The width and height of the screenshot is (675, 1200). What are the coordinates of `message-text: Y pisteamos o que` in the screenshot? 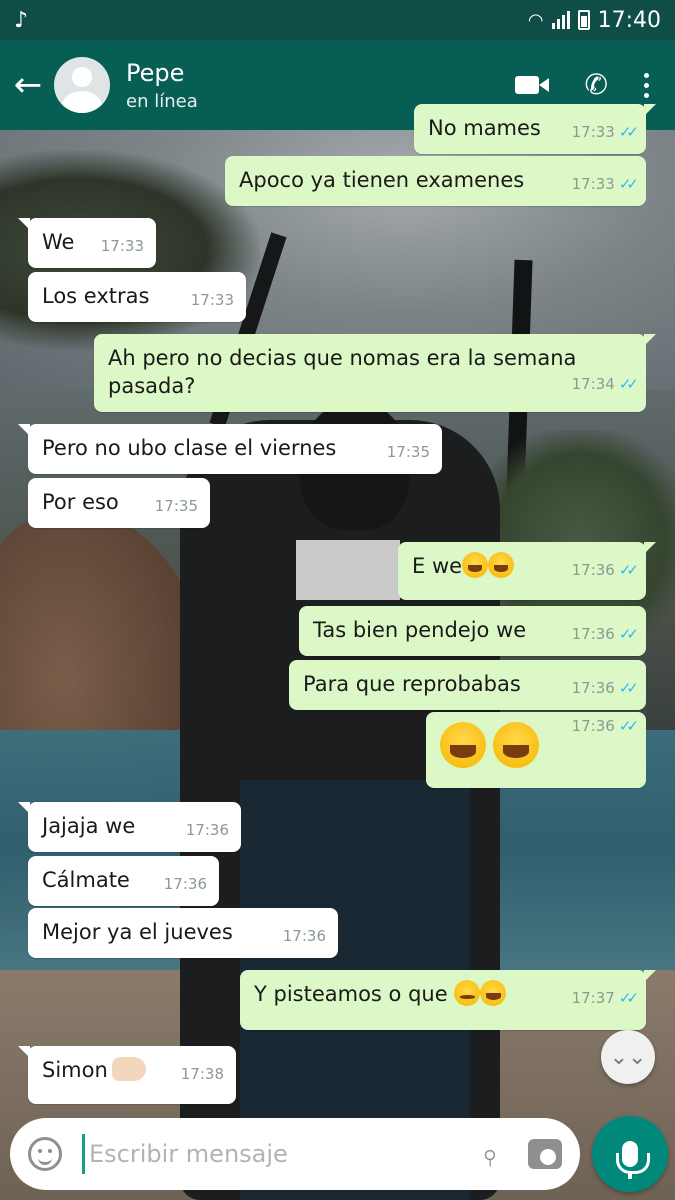 It's located at (351, 994).